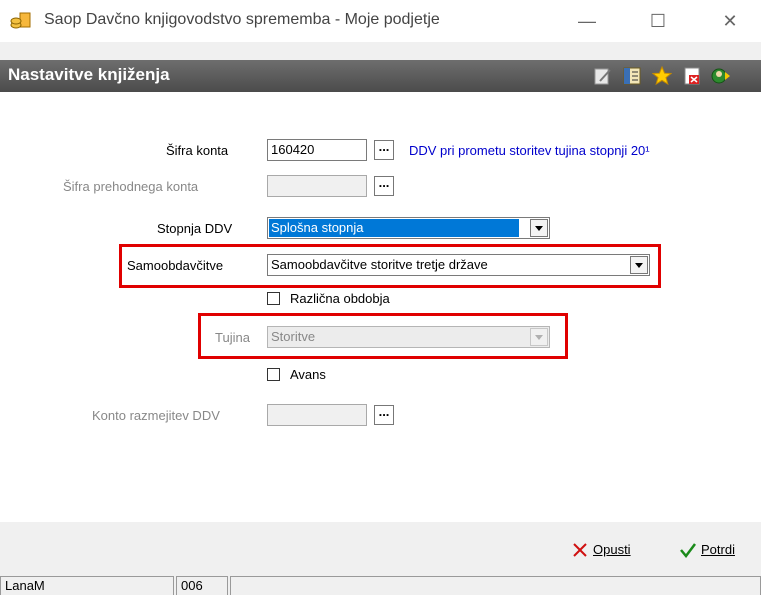 This screenshot has height=595, width=761. What do you see at coordinates (495, 585) in the screenshot?
I see `status-info` at bounding box center [495, 585].